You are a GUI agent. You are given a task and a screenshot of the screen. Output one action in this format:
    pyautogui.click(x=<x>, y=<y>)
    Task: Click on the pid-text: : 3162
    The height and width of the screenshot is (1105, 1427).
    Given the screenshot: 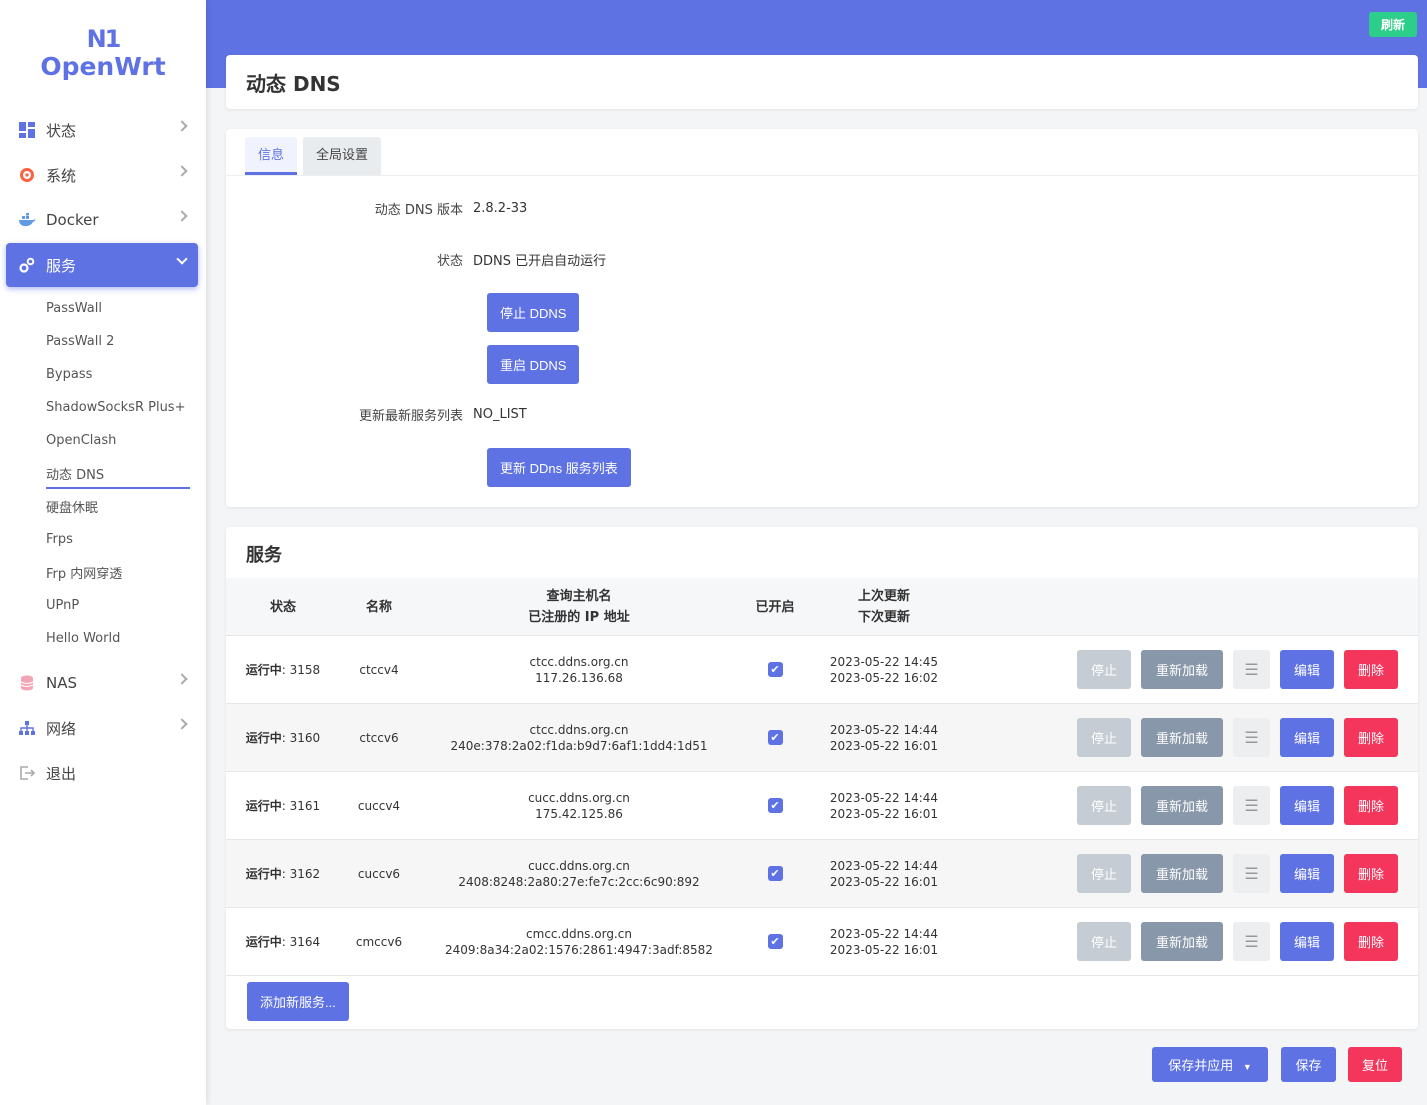 What is the action you would take?
    pyautogui.click(x=301, y=873)
    